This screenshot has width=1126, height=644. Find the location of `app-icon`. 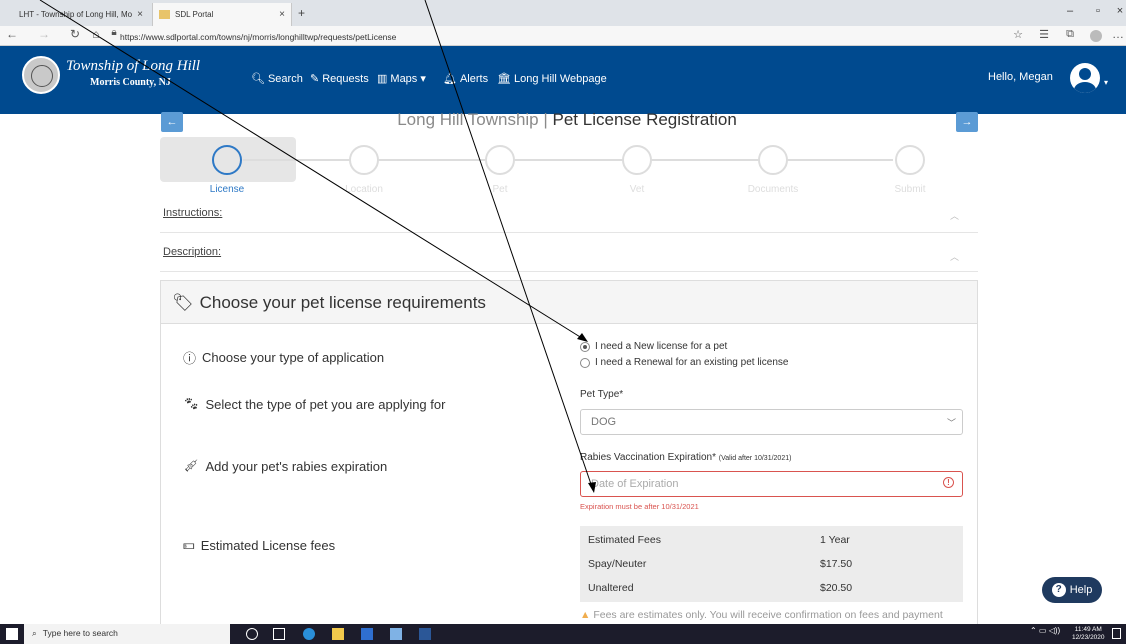

app-icon is located at coordinates (396, 634).